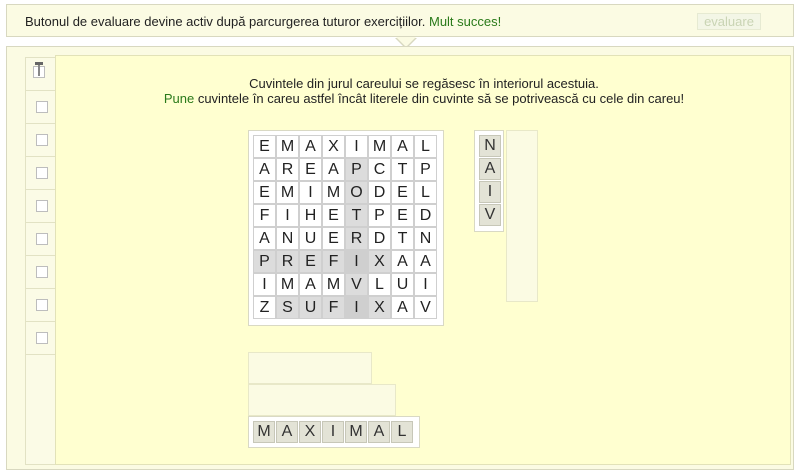  What do you see at coordinates (729, 21) in the screenshot?
I see `evaluate-button: evaluare` at bounding box center [729, 21].